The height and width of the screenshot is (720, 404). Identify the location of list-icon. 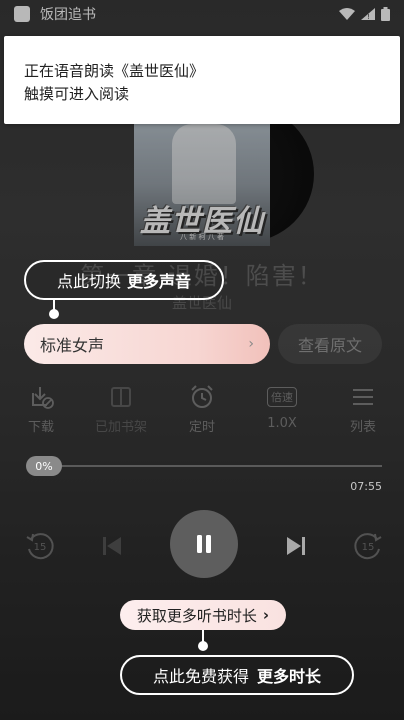
(363, 397).